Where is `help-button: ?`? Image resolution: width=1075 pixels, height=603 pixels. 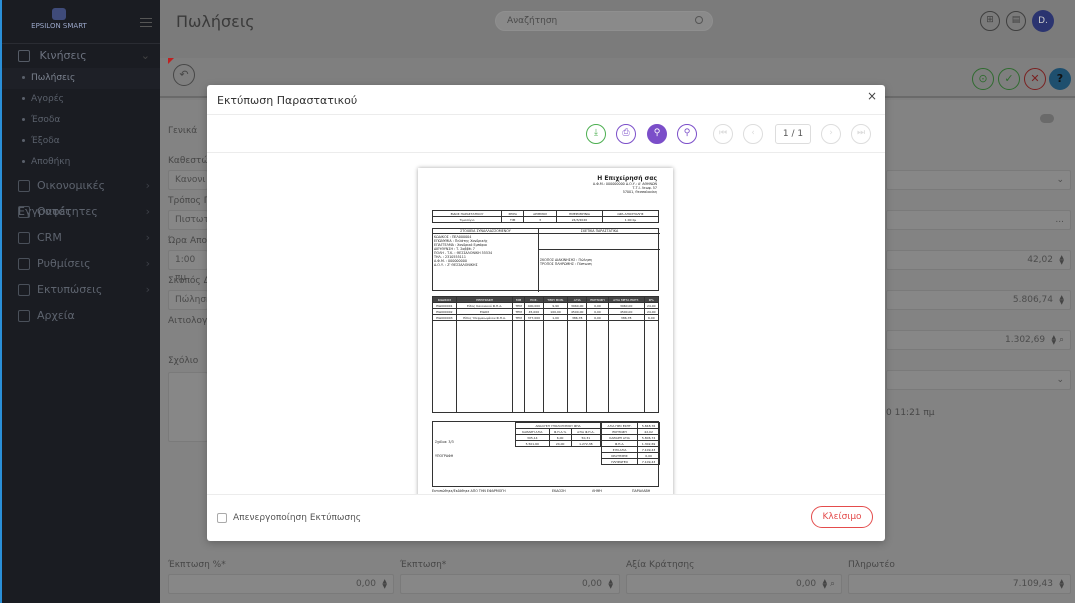 help-button: ? is located at coordinates (1060, 79).